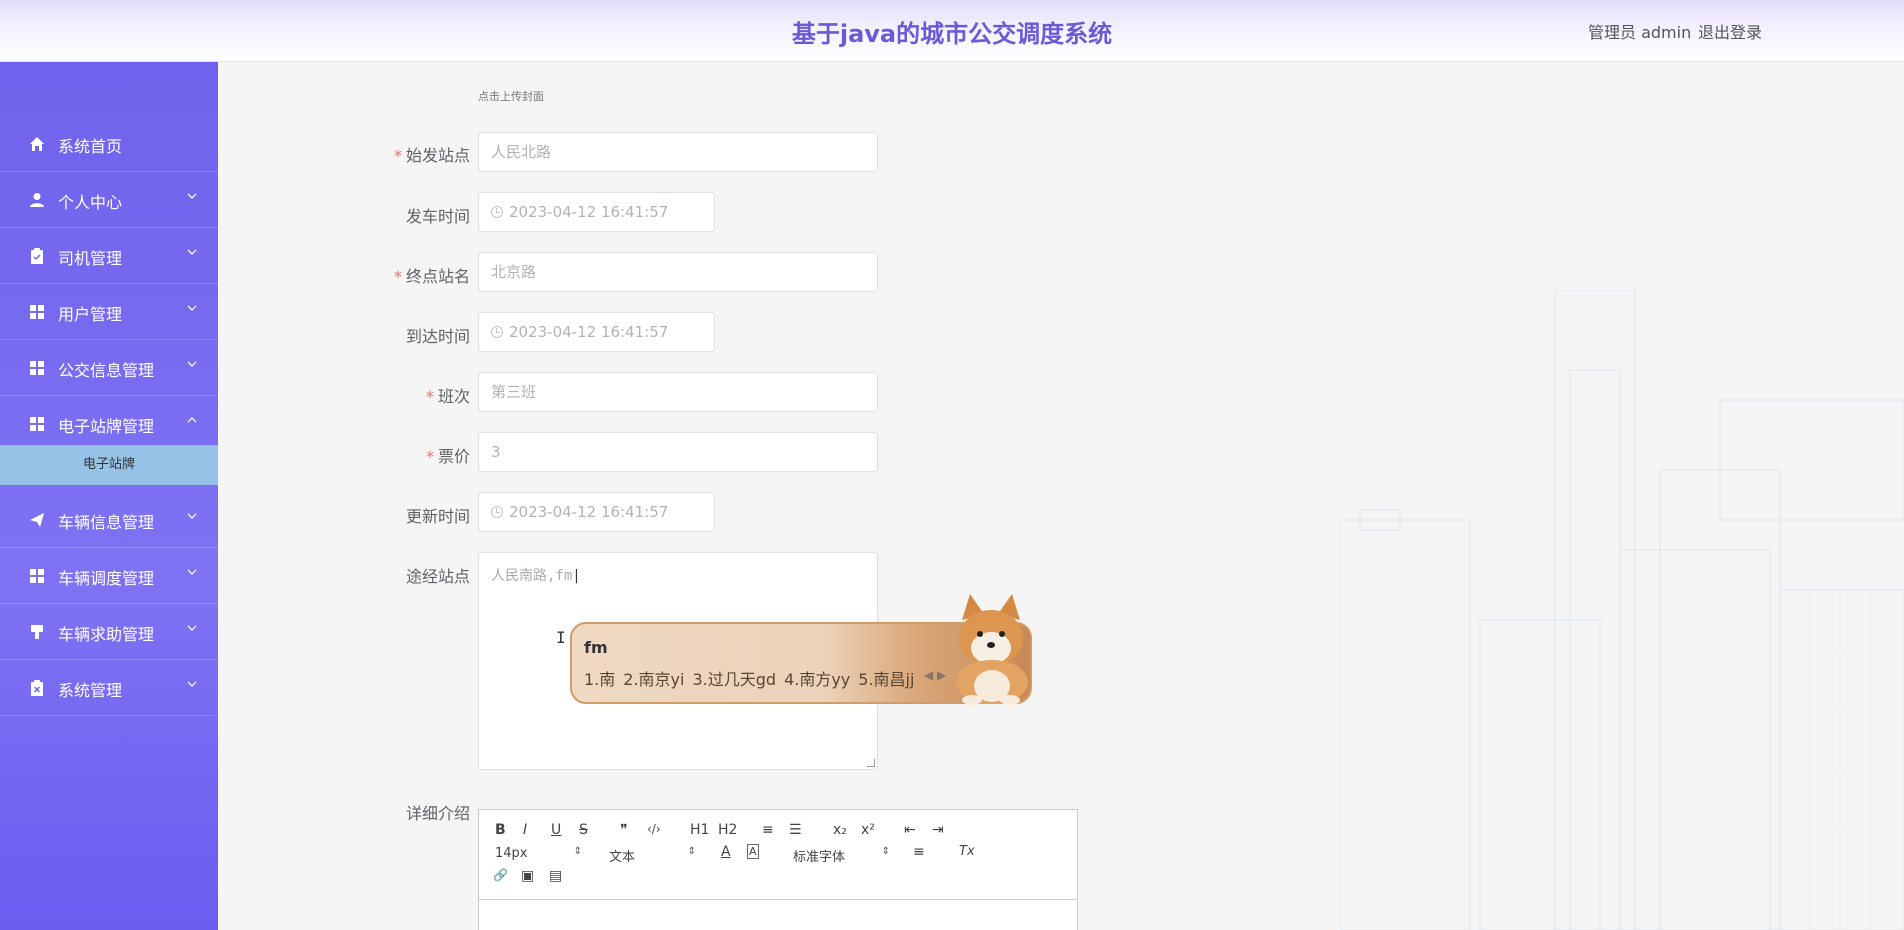  What do you see at coordinates (37, 688) in the screenshot?
I see `clipboard-x-icon` at bounding box center [37, 688].